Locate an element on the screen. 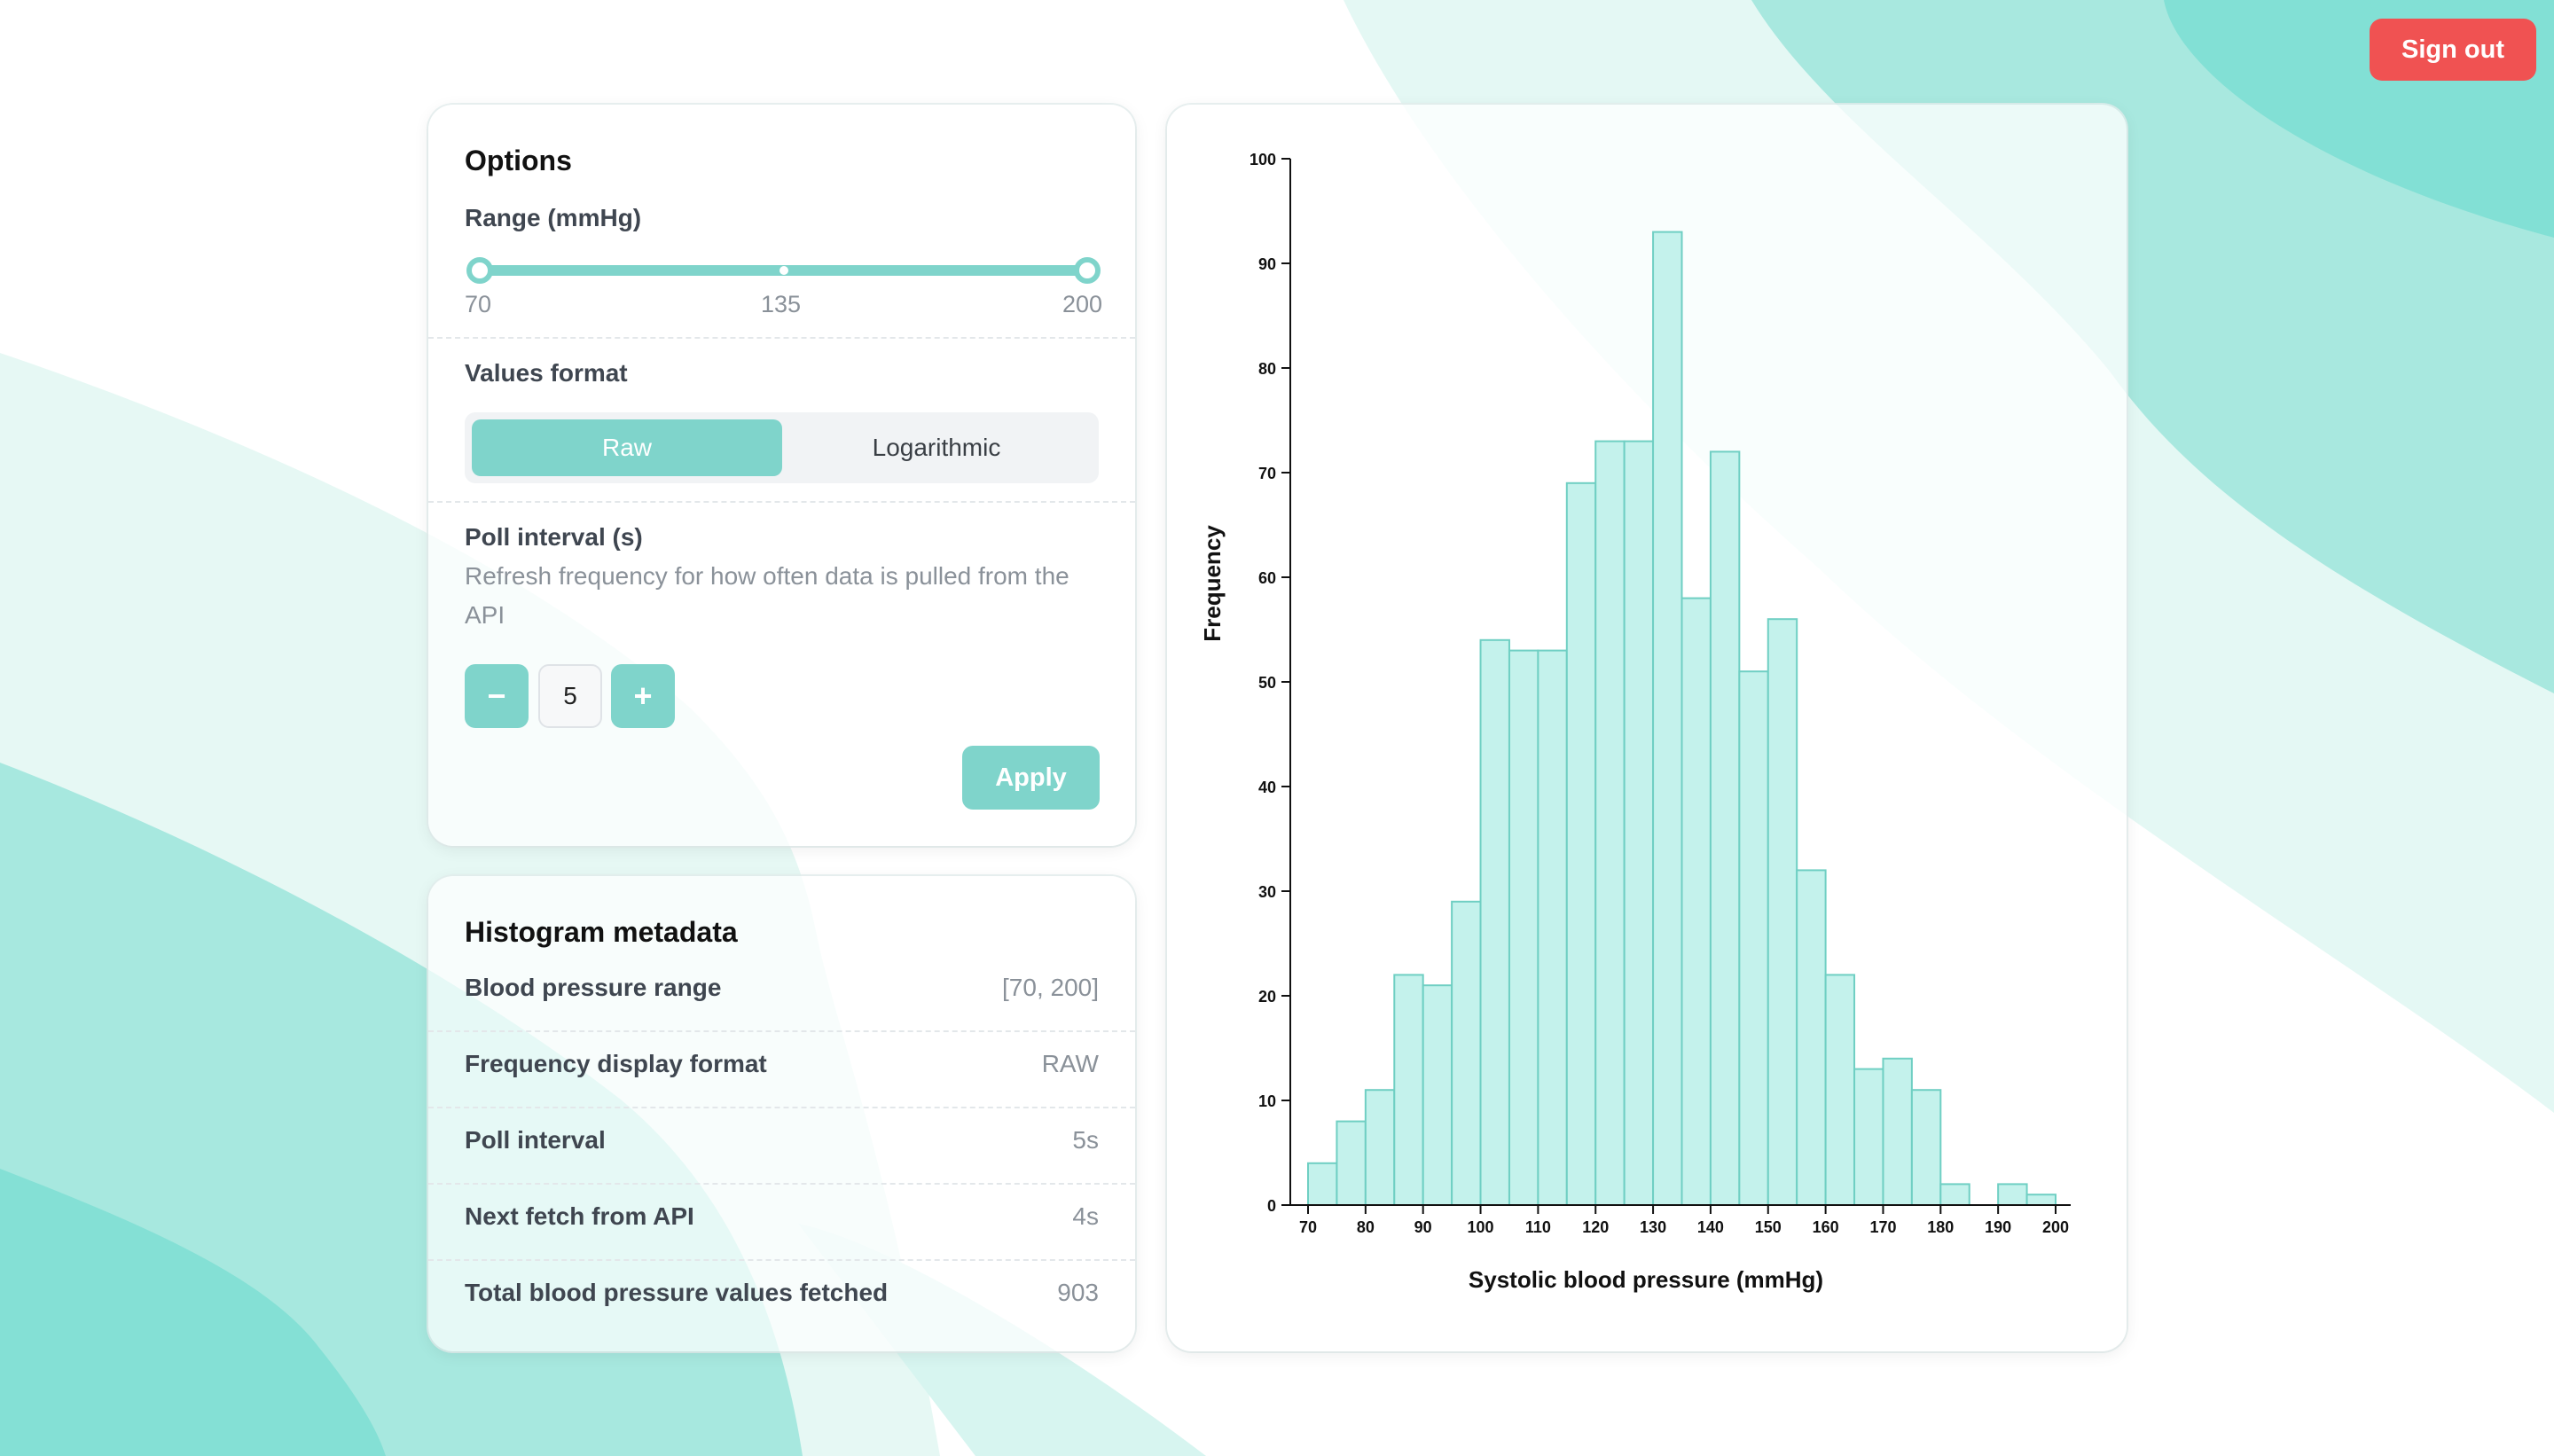 The width and height of the screenshot is (2554, 1456). metadata-row: Total blood pressure values fetched 903 is located at coordinates (781, 1297).